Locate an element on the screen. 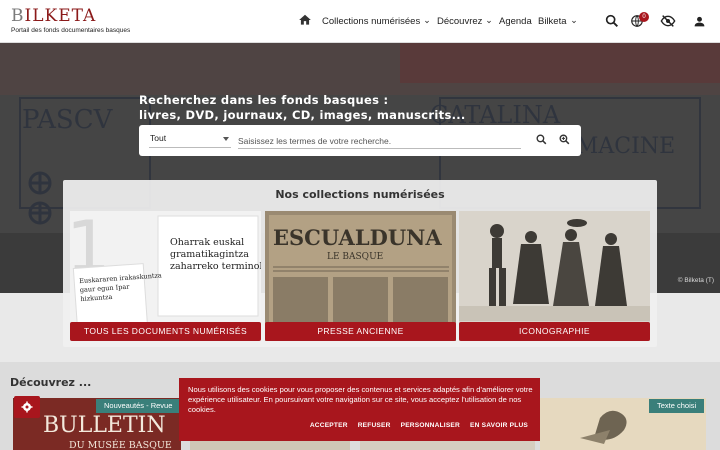 This screenshot has height=450, width=720. old-press-button: PRESSE ANCIENNE is located at coordinates (360, 331).